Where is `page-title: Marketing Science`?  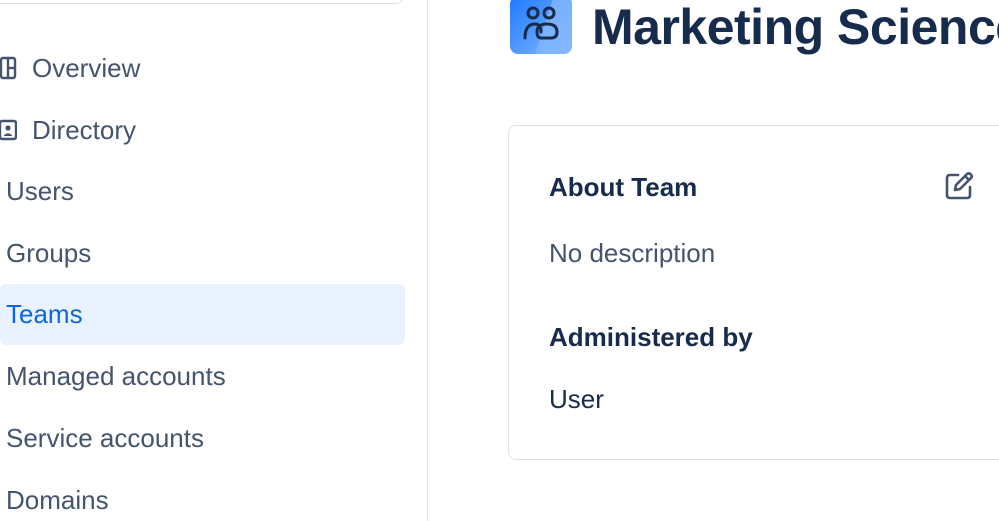
page-title: Marketing Science is located at coordinates (795, 27).